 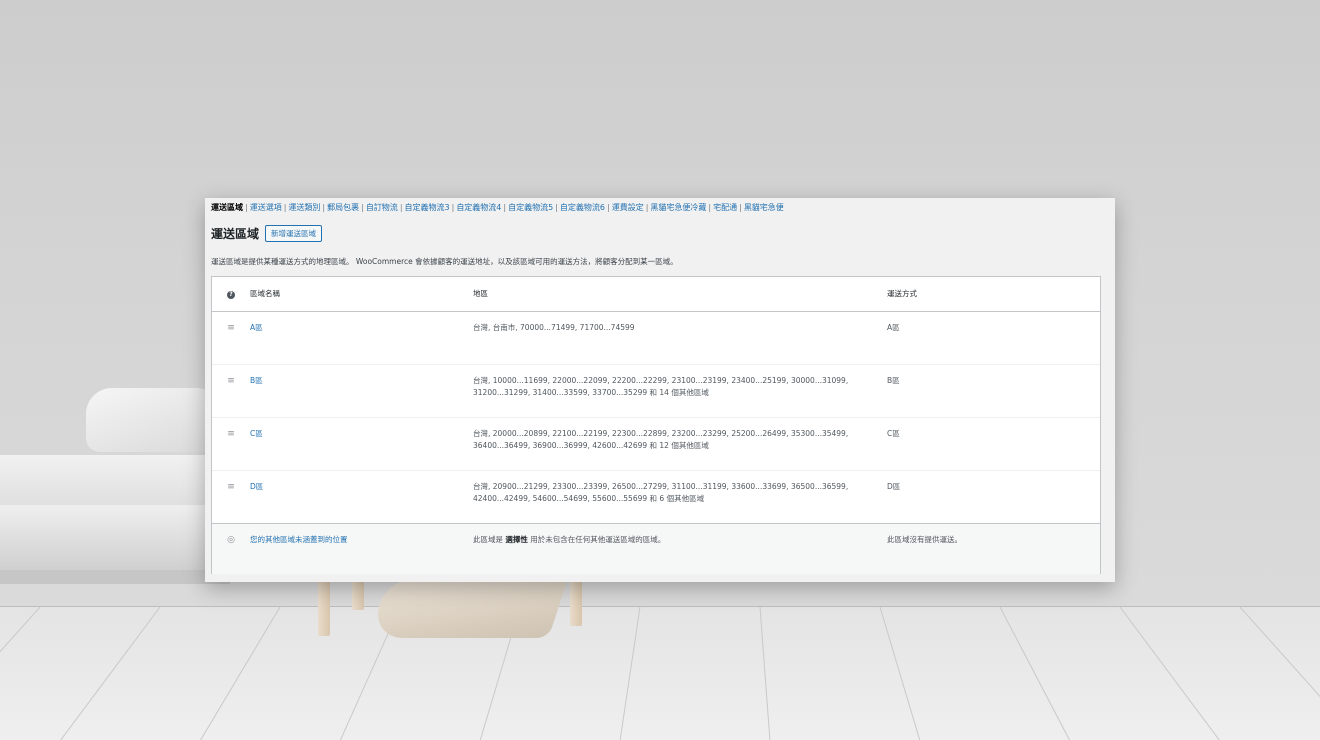 What do you see at coordinates (582, 207) in the screenshot?
I see `subnav-item: 自定義物流6` at bounding box center [582, 207].